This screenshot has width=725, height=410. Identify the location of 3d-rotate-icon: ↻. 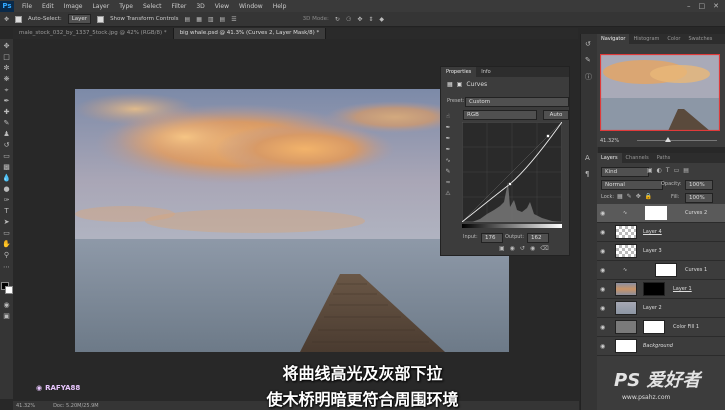
(337, 19).